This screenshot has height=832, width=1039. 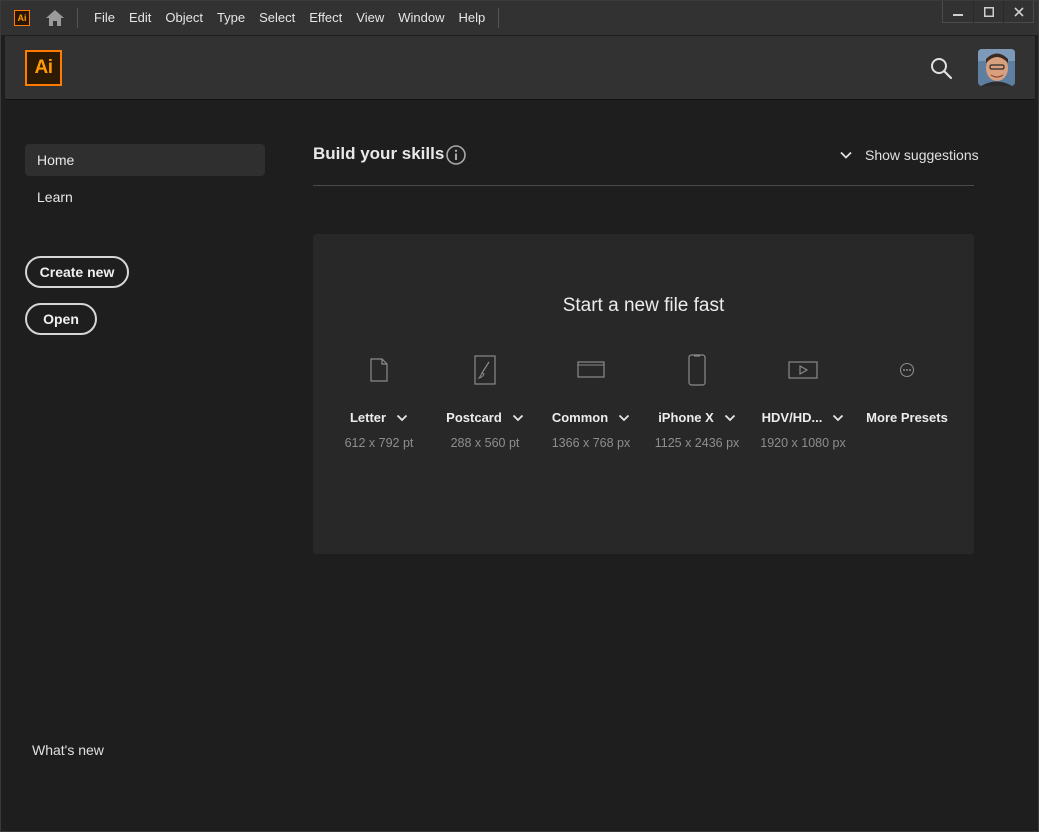 What do you see at coordinates (379, 417) in the screenshot?
I see `preset-label: Letter` at bounding box center [379, 417].